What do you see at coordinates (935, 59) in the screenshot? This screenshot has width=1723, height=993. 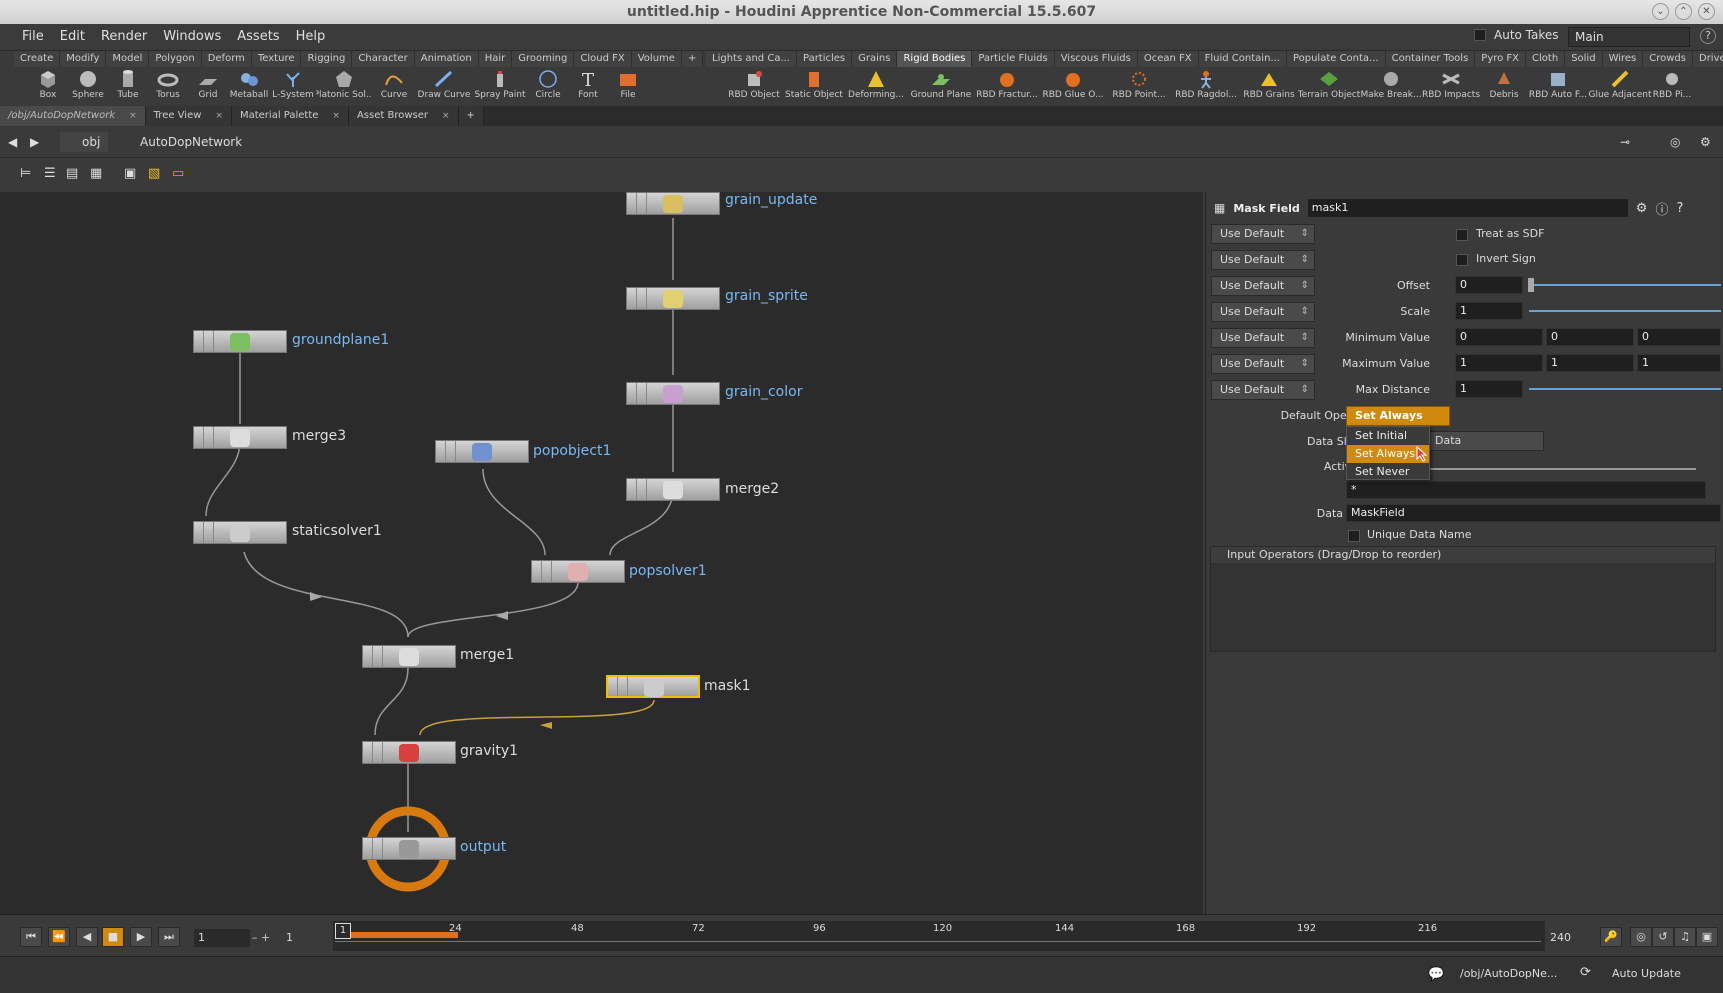 I see `shelf-tab-active: Rigid Bodies` at bounding box center [935, 59].